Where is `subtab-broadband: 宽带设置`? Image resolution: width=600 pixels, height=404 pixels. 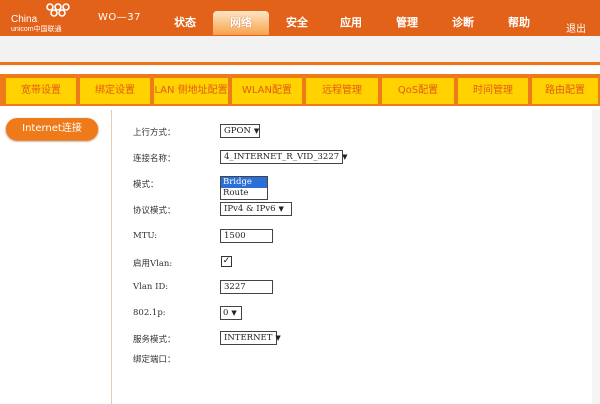
subtab-broadband: 宽带设置 is located at coordinates (42, 91).